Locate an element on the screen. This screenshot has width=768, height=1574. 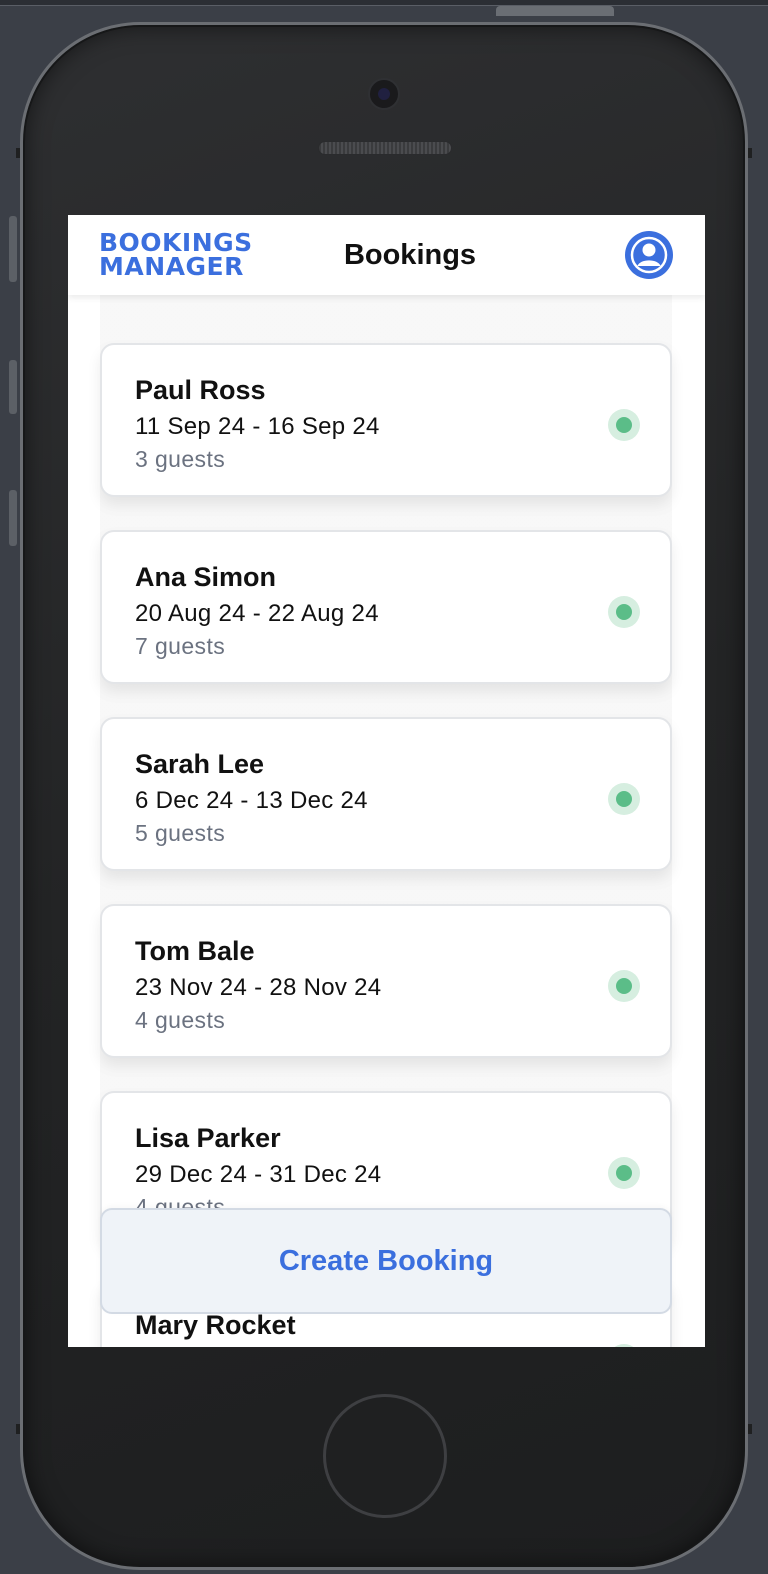
guest-name: Tom Bale is located at coordinates (195, 951).